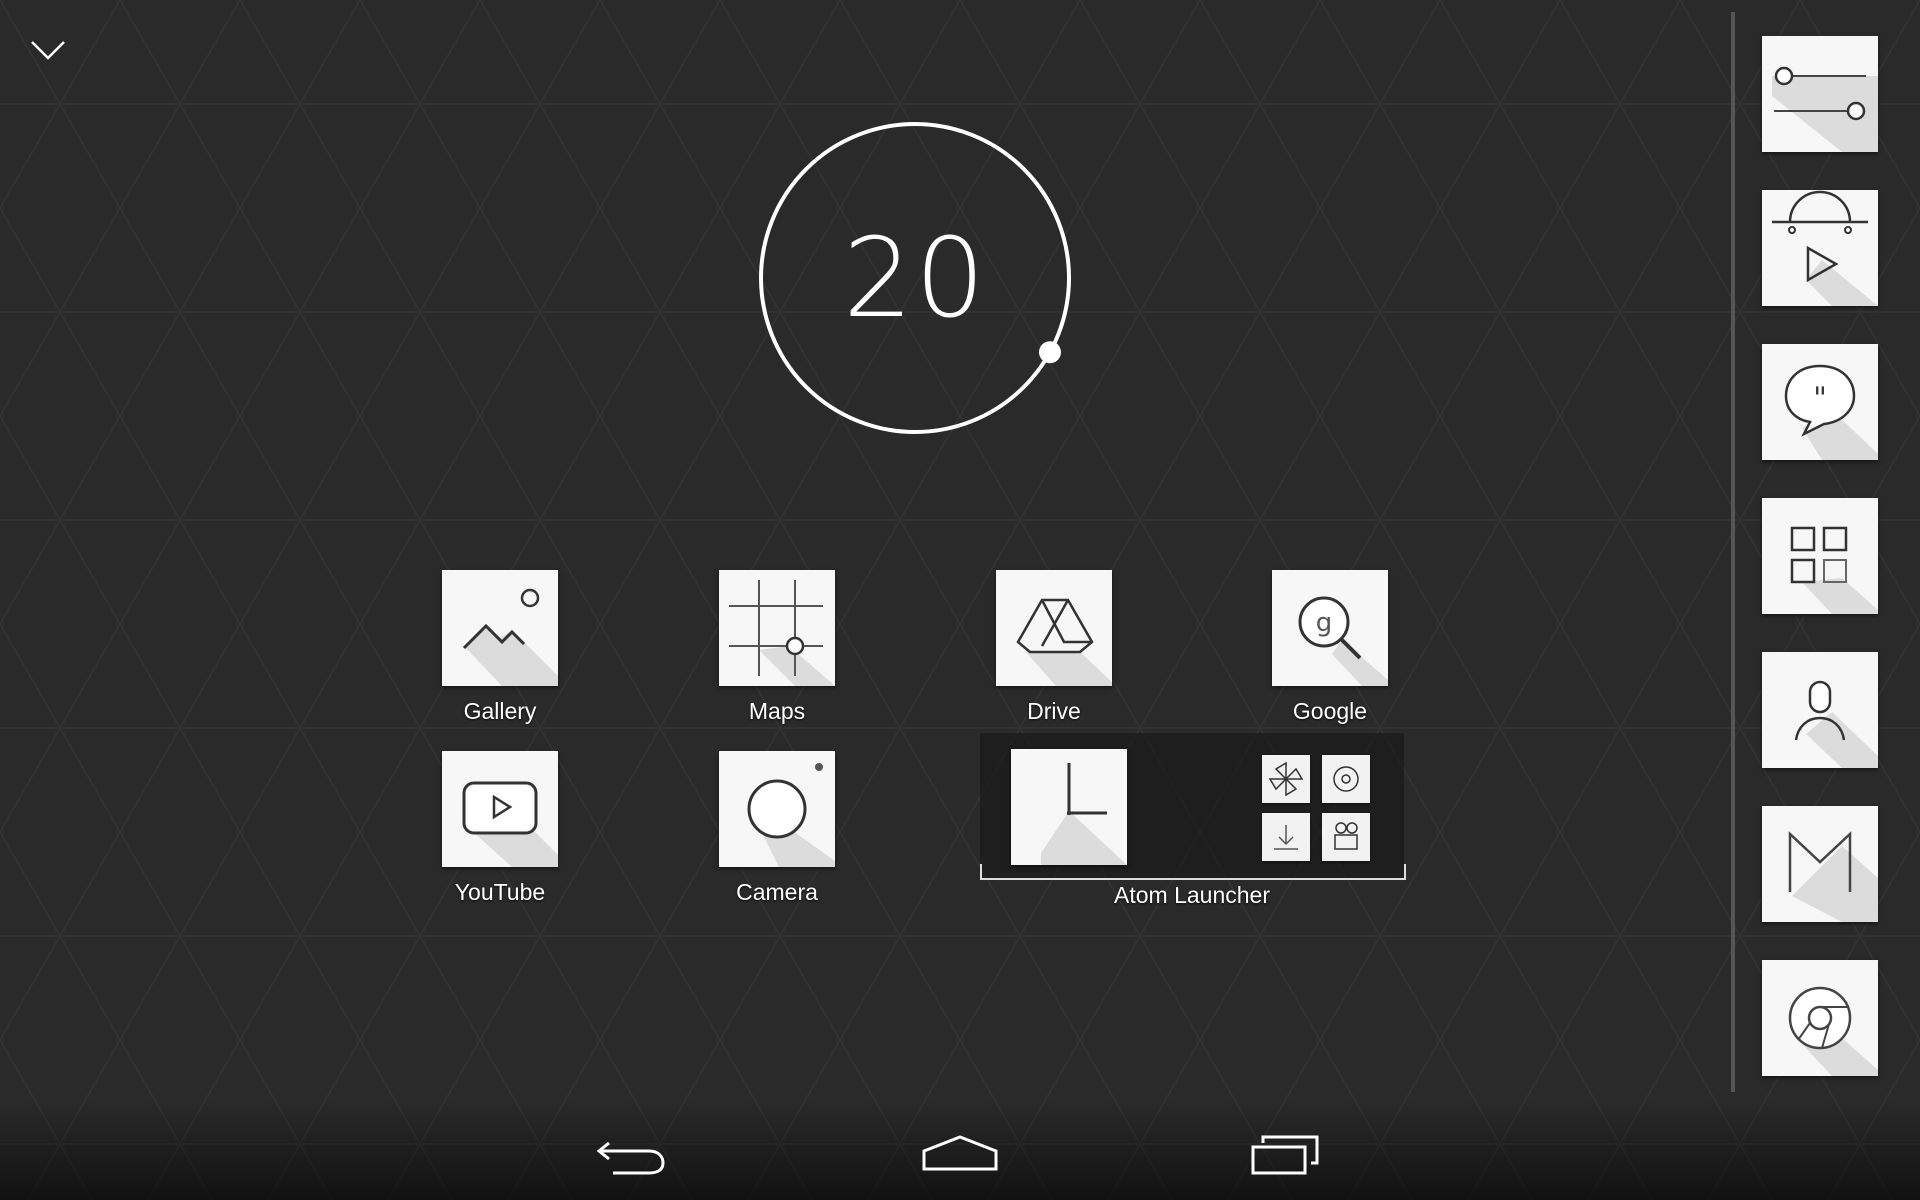  I want to click on pinwheel-icon, so click(1286, 779).